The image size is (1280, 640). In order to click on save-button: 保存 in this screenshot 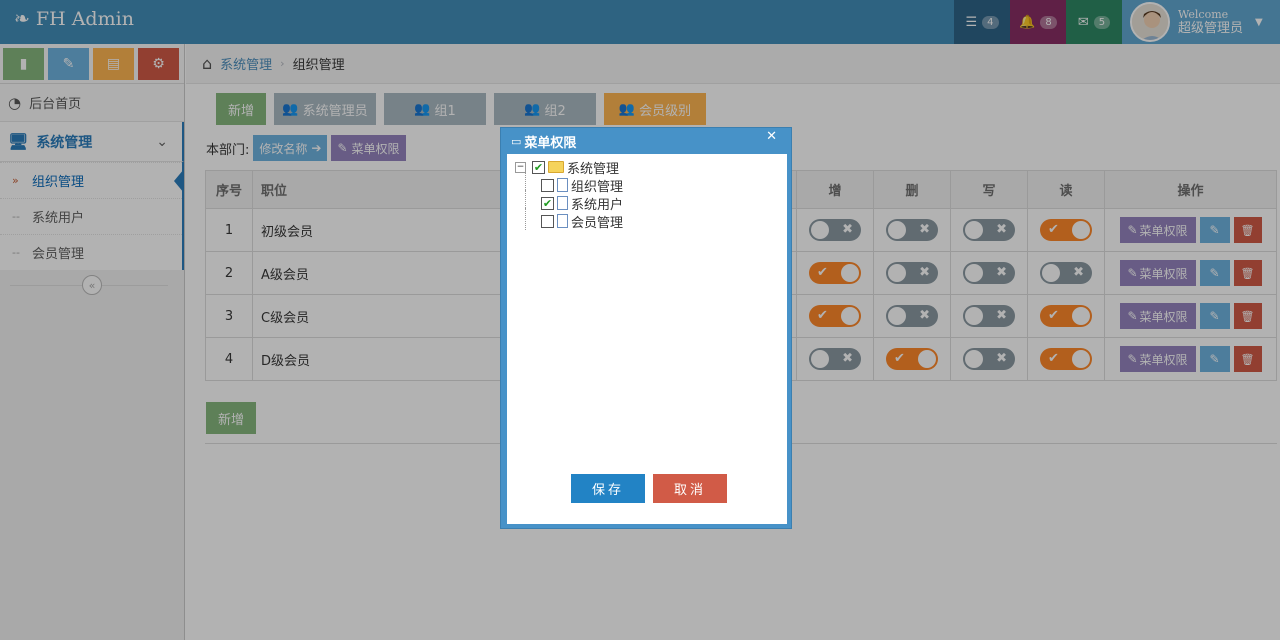, I will do `click(608, 488)`.